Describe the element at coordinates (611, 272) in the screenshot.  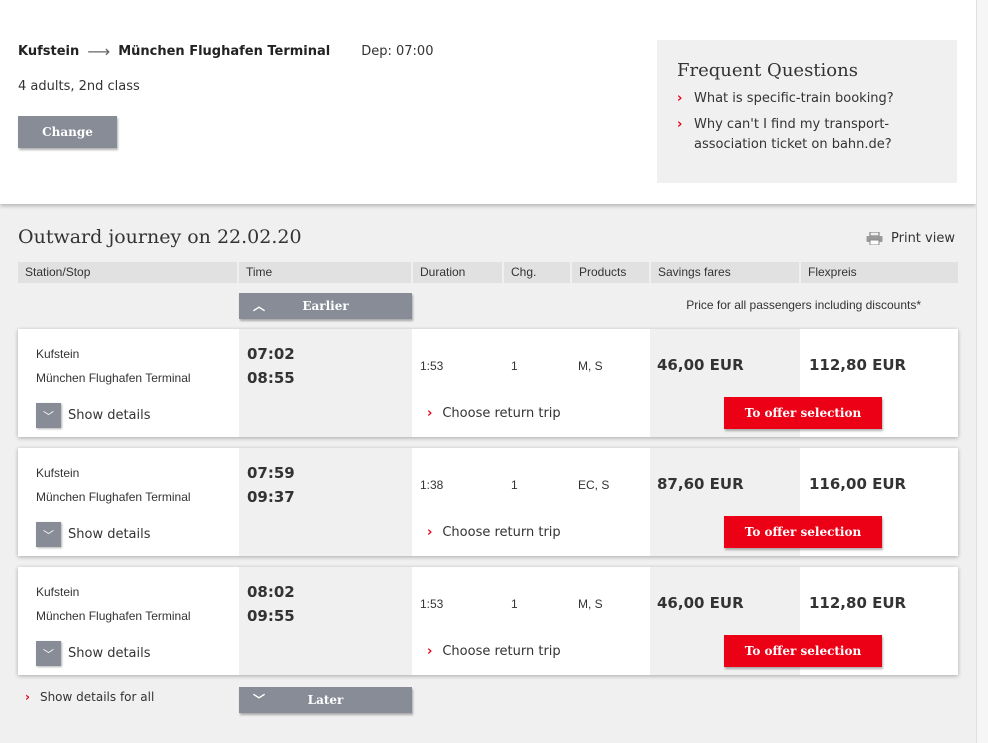
I see `column-header: Products` at that location.